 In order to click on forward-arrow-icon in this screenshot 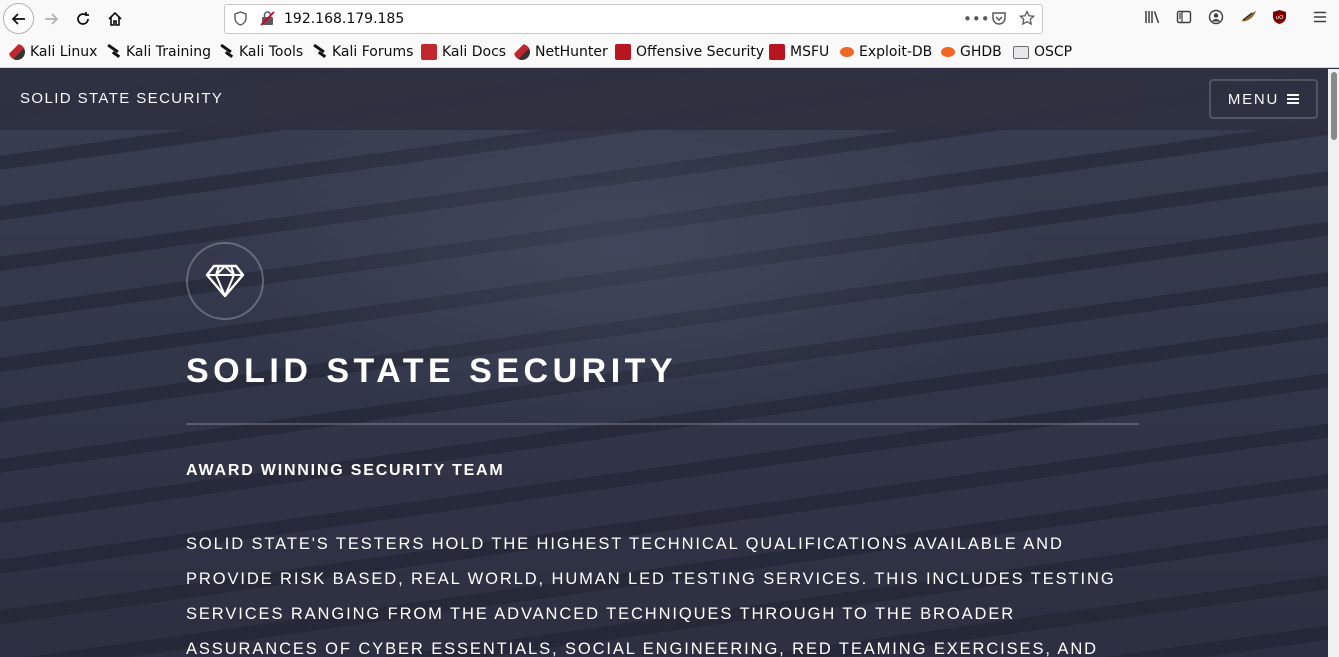, I will do `click(52, 19)`.